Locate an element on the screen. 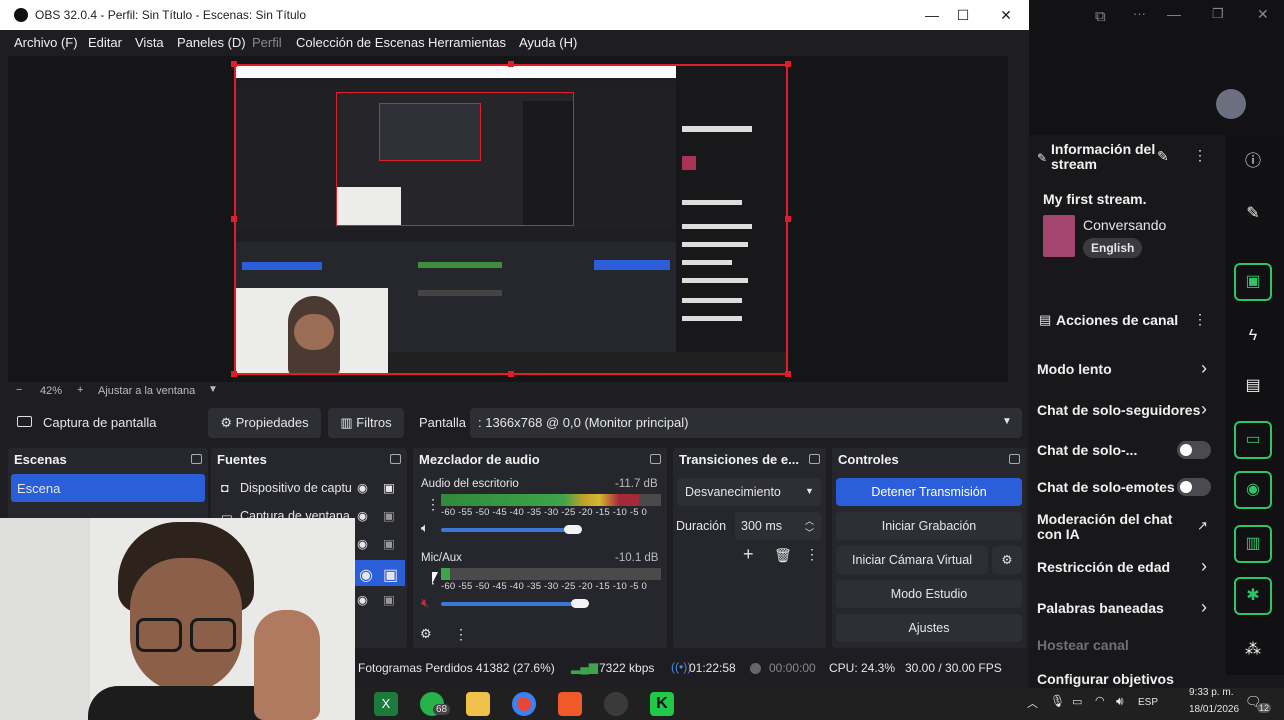 The height and width of the screenshot is (720, 1284). restore-icon: ❐ is located at coordinates (1218, 14).